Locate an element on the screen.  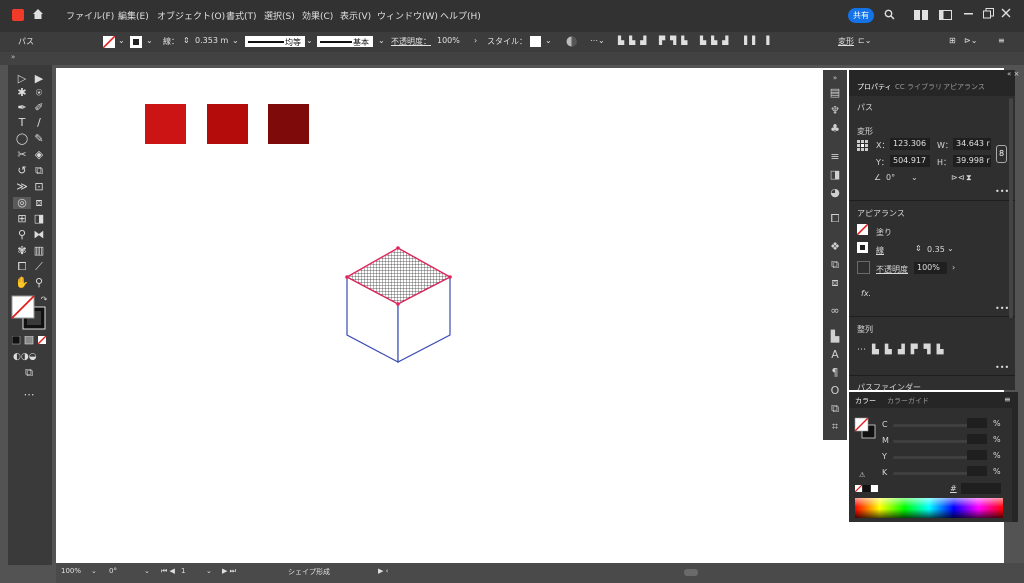
menu-help: ヘルプ(H) is located at coordinates (460, 15).